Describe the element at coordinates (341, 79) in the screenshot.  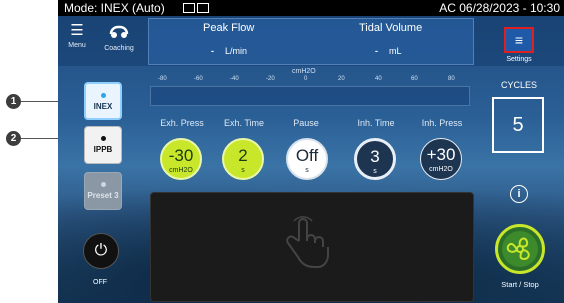
I see `scale-tick-label: 20` at that location.